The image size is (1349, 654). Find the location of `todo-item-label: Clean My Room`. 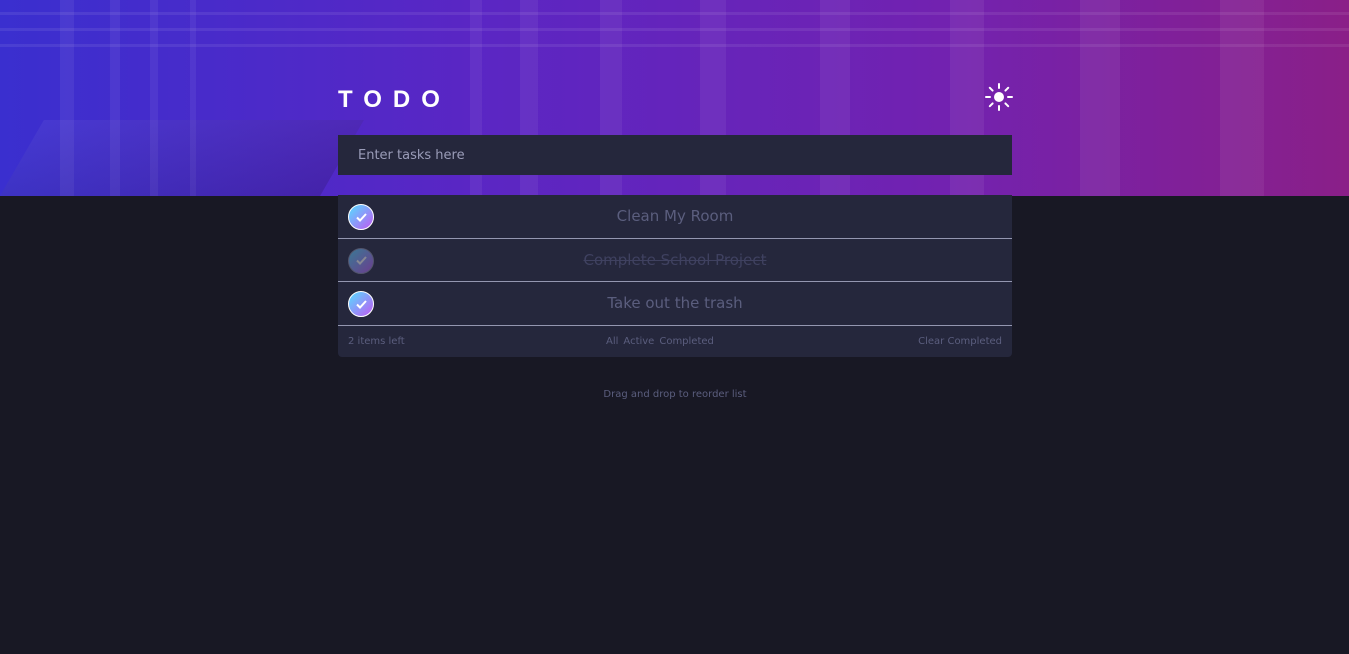

todo-item-label: Clean My Room is located at coordinates (675, 216).